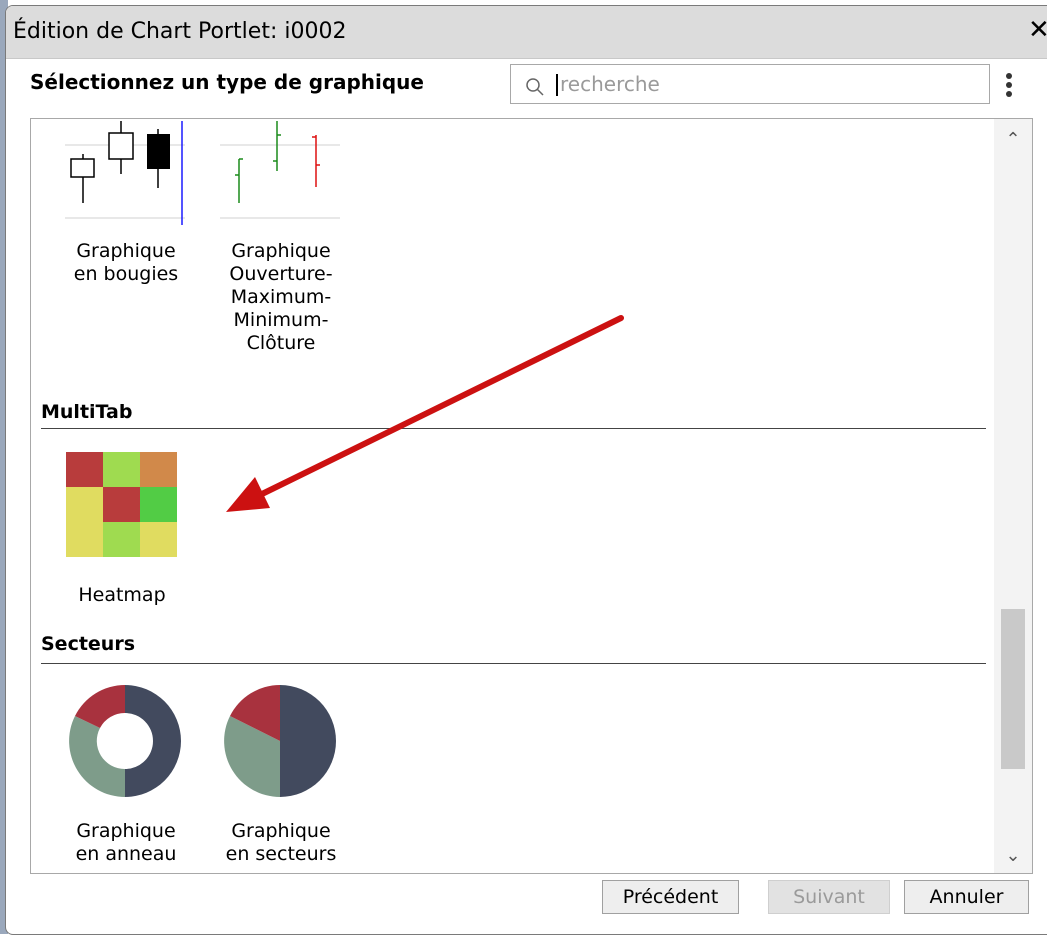  I want to click on chart-option-candlestick: Graphique en bougies, so click(126, 219).